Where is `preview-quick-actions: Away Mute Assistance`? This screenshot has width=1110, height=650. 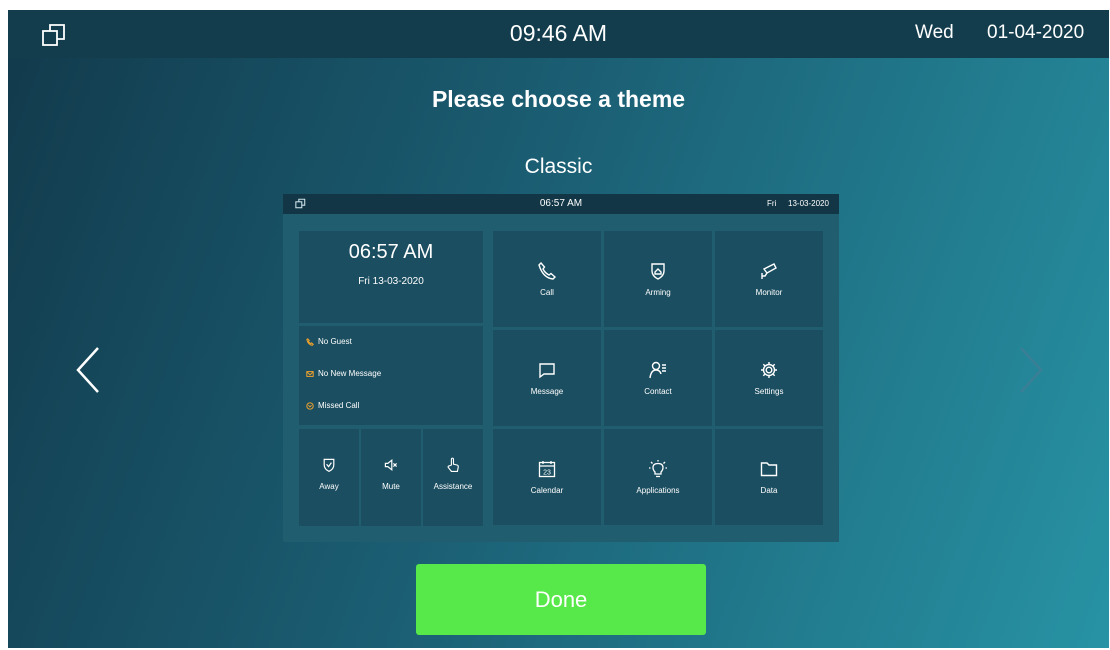 preview-quick-actions: Away Mute Assistance is located at coordinates (391, 477).